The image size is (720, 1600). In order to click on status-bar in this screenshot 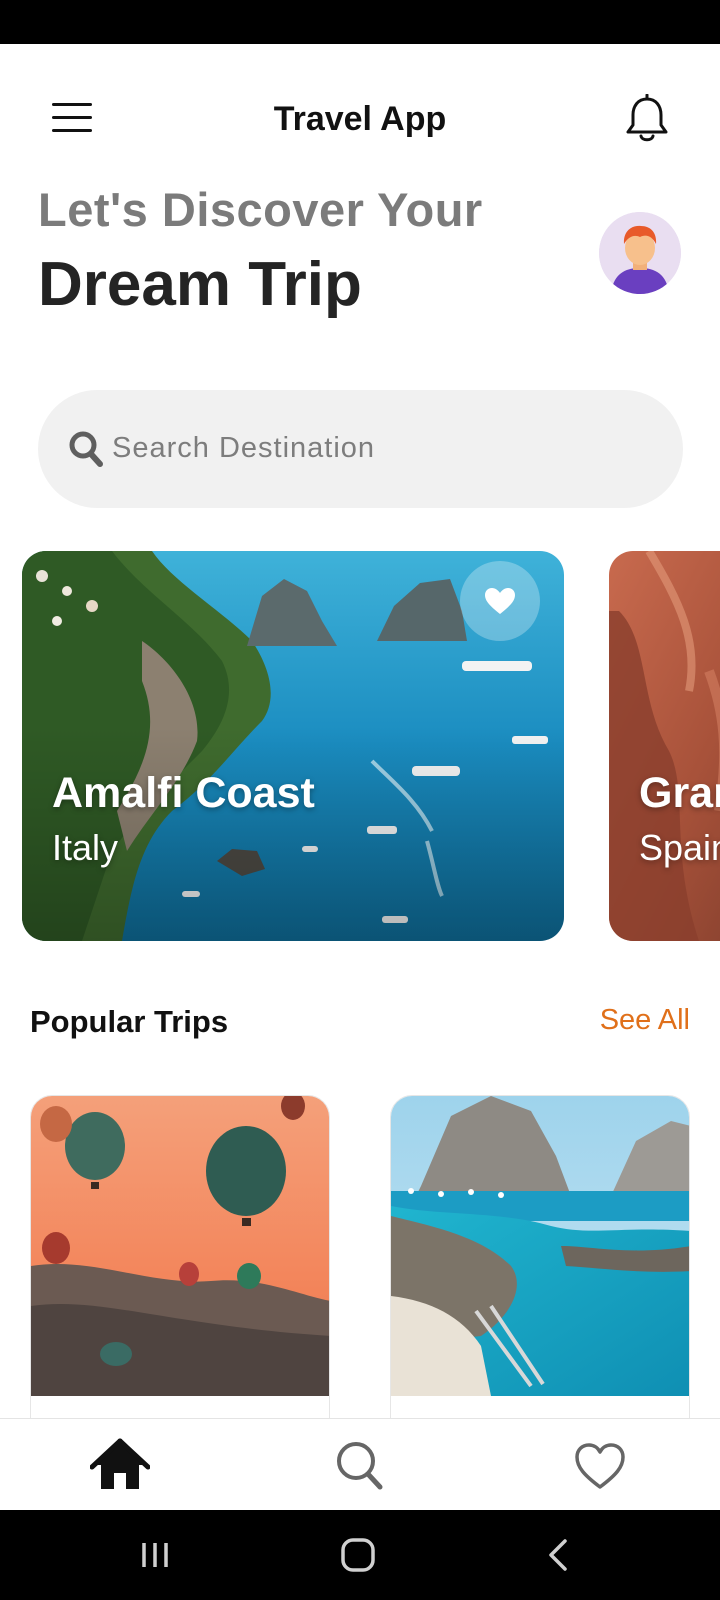, I will do `click(360, 22)`.